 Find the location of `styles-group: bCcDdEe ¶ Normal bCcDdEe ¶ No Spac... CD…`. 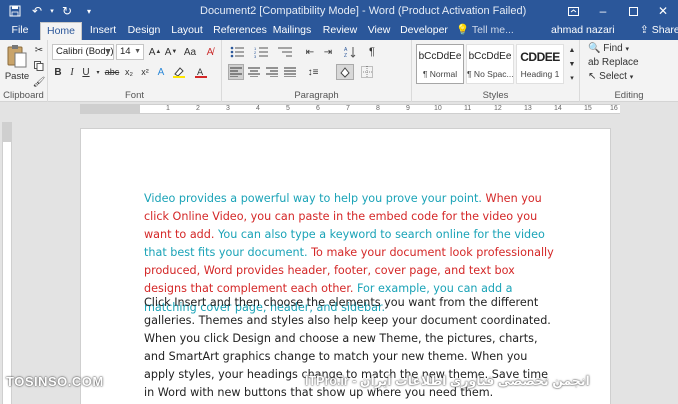

styles-group: bCcDdEe ¶ Normal bCcDdEe ¶ No Spac... CD… is located at coordinates (496, 71).